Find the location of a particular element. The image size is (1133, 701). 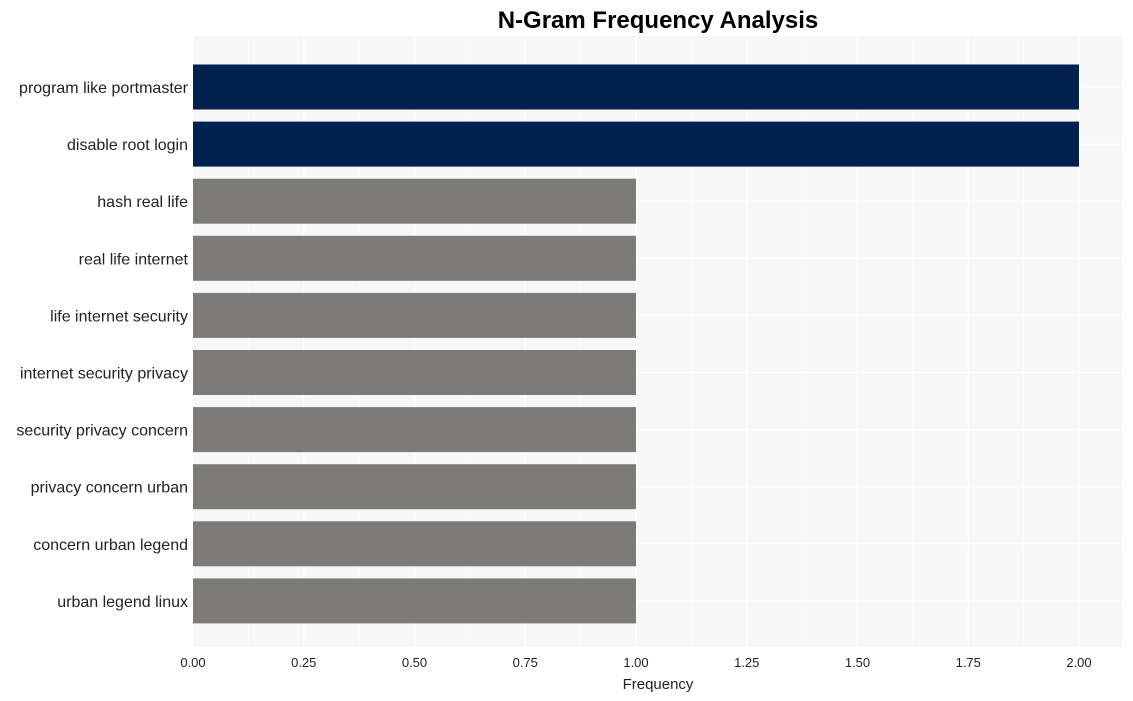

y-tick-label: hash real life is located at coordinates (142, 202).